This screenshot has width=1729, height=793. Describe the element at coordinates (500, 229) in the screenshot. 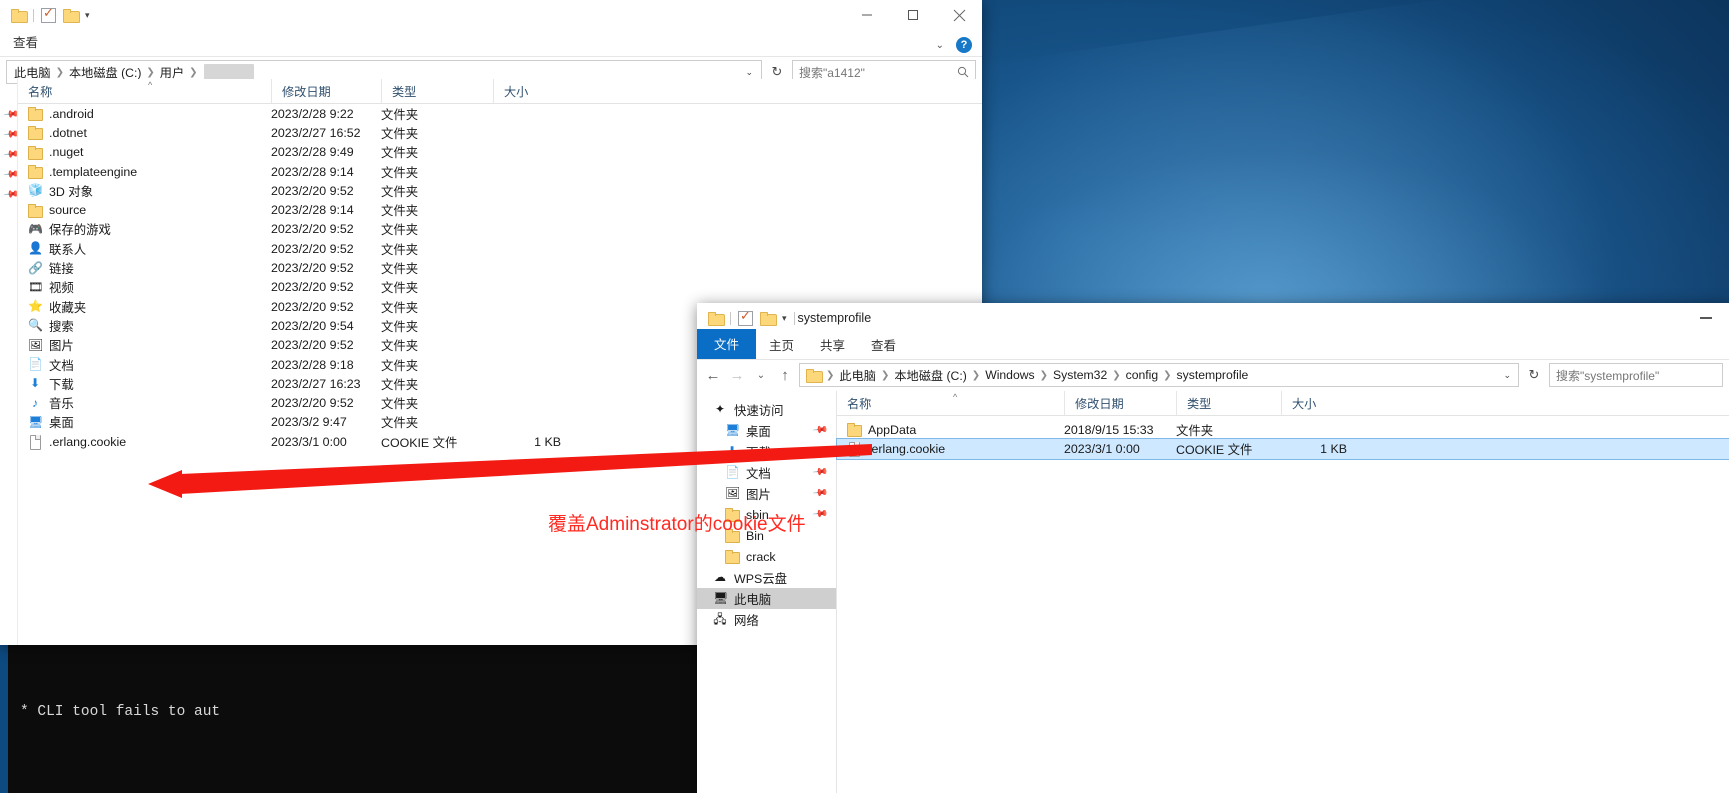

I see `table-row: 🎮 保存的游戏 2023/2/20 9:52 文件夹` at that location.